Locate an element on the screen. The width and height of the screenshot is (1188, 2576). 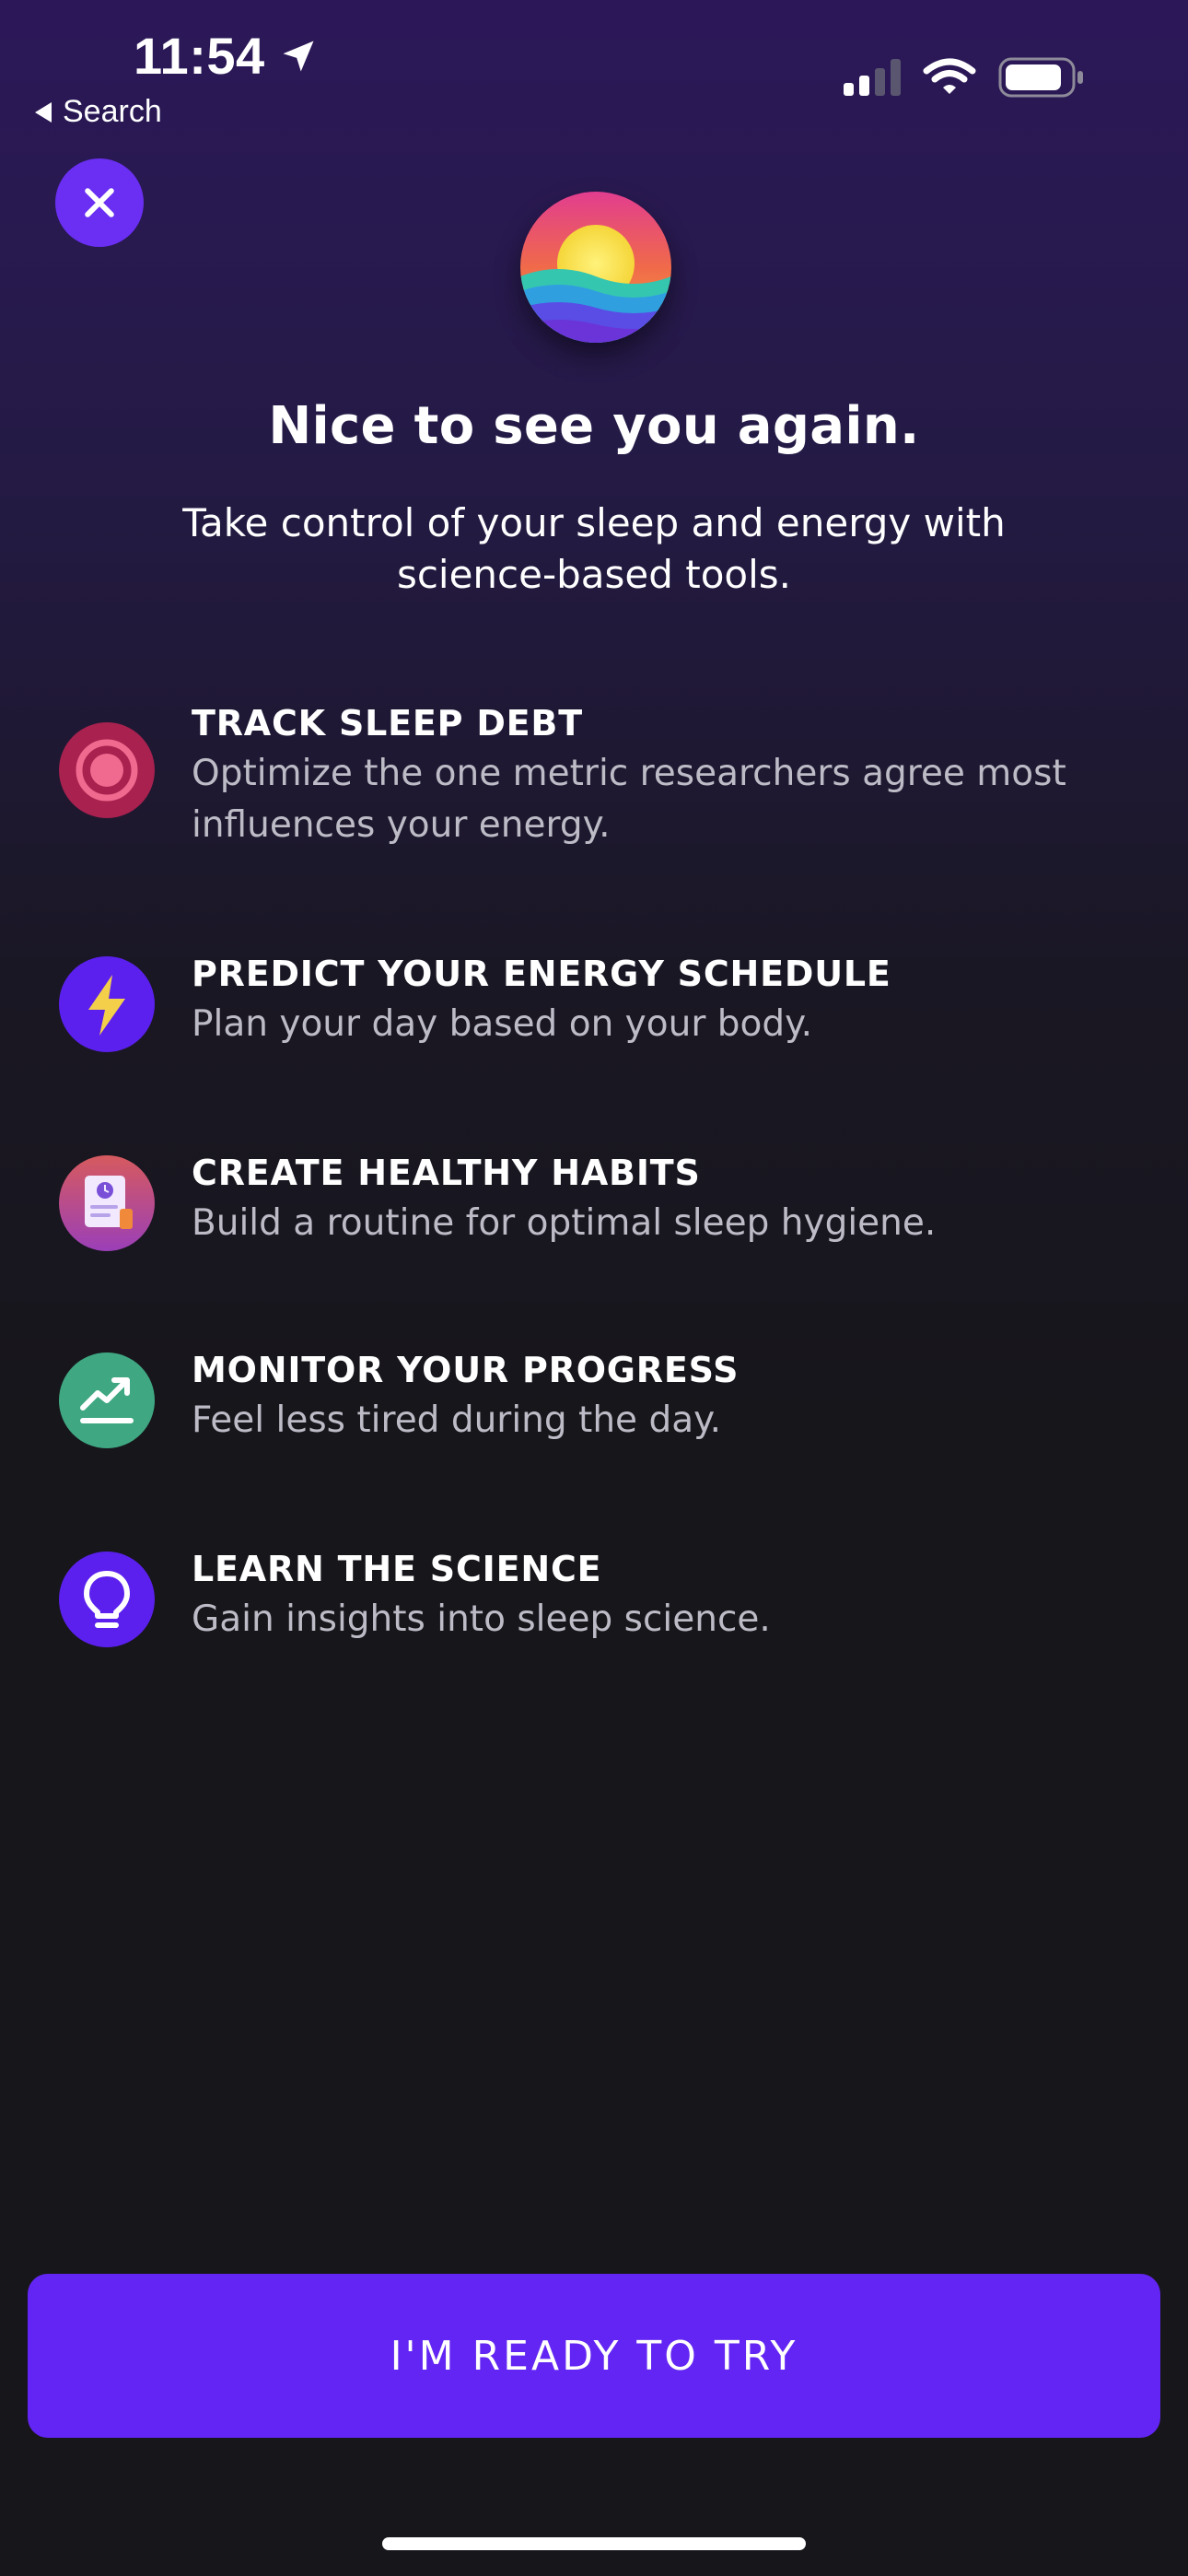
feature-title: LEARN THE SCIENCE is located at coordinates (397, 1569).